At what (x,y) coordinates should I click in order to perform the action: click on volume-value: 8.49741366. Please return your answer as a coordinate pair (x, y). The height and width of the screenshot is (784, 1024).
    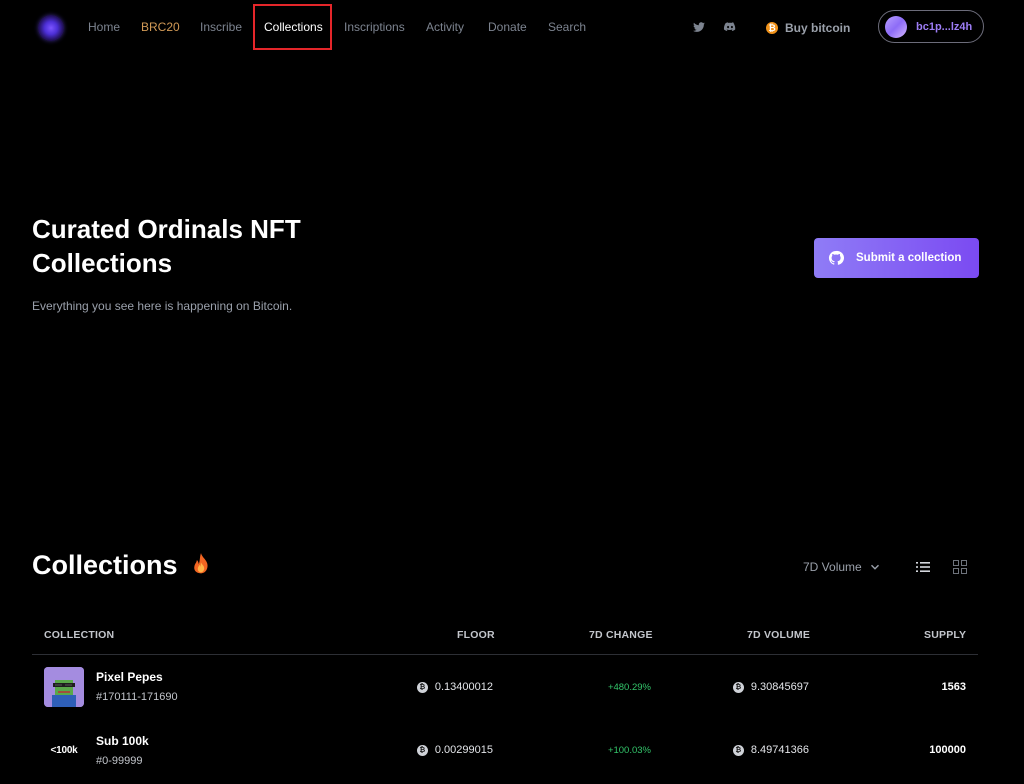
    Looking at the image, I should click on (779, 750).